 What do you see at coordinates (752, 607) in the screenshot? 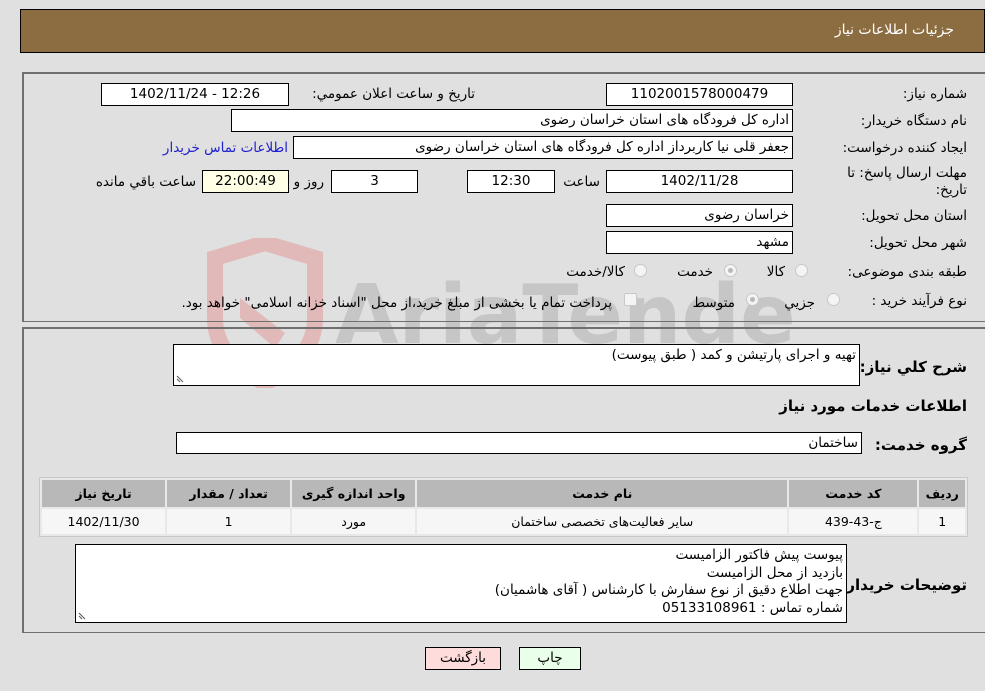
I see `buyer-note-line: شماره تماس : 05133108961` at bounding box center [752, 607].